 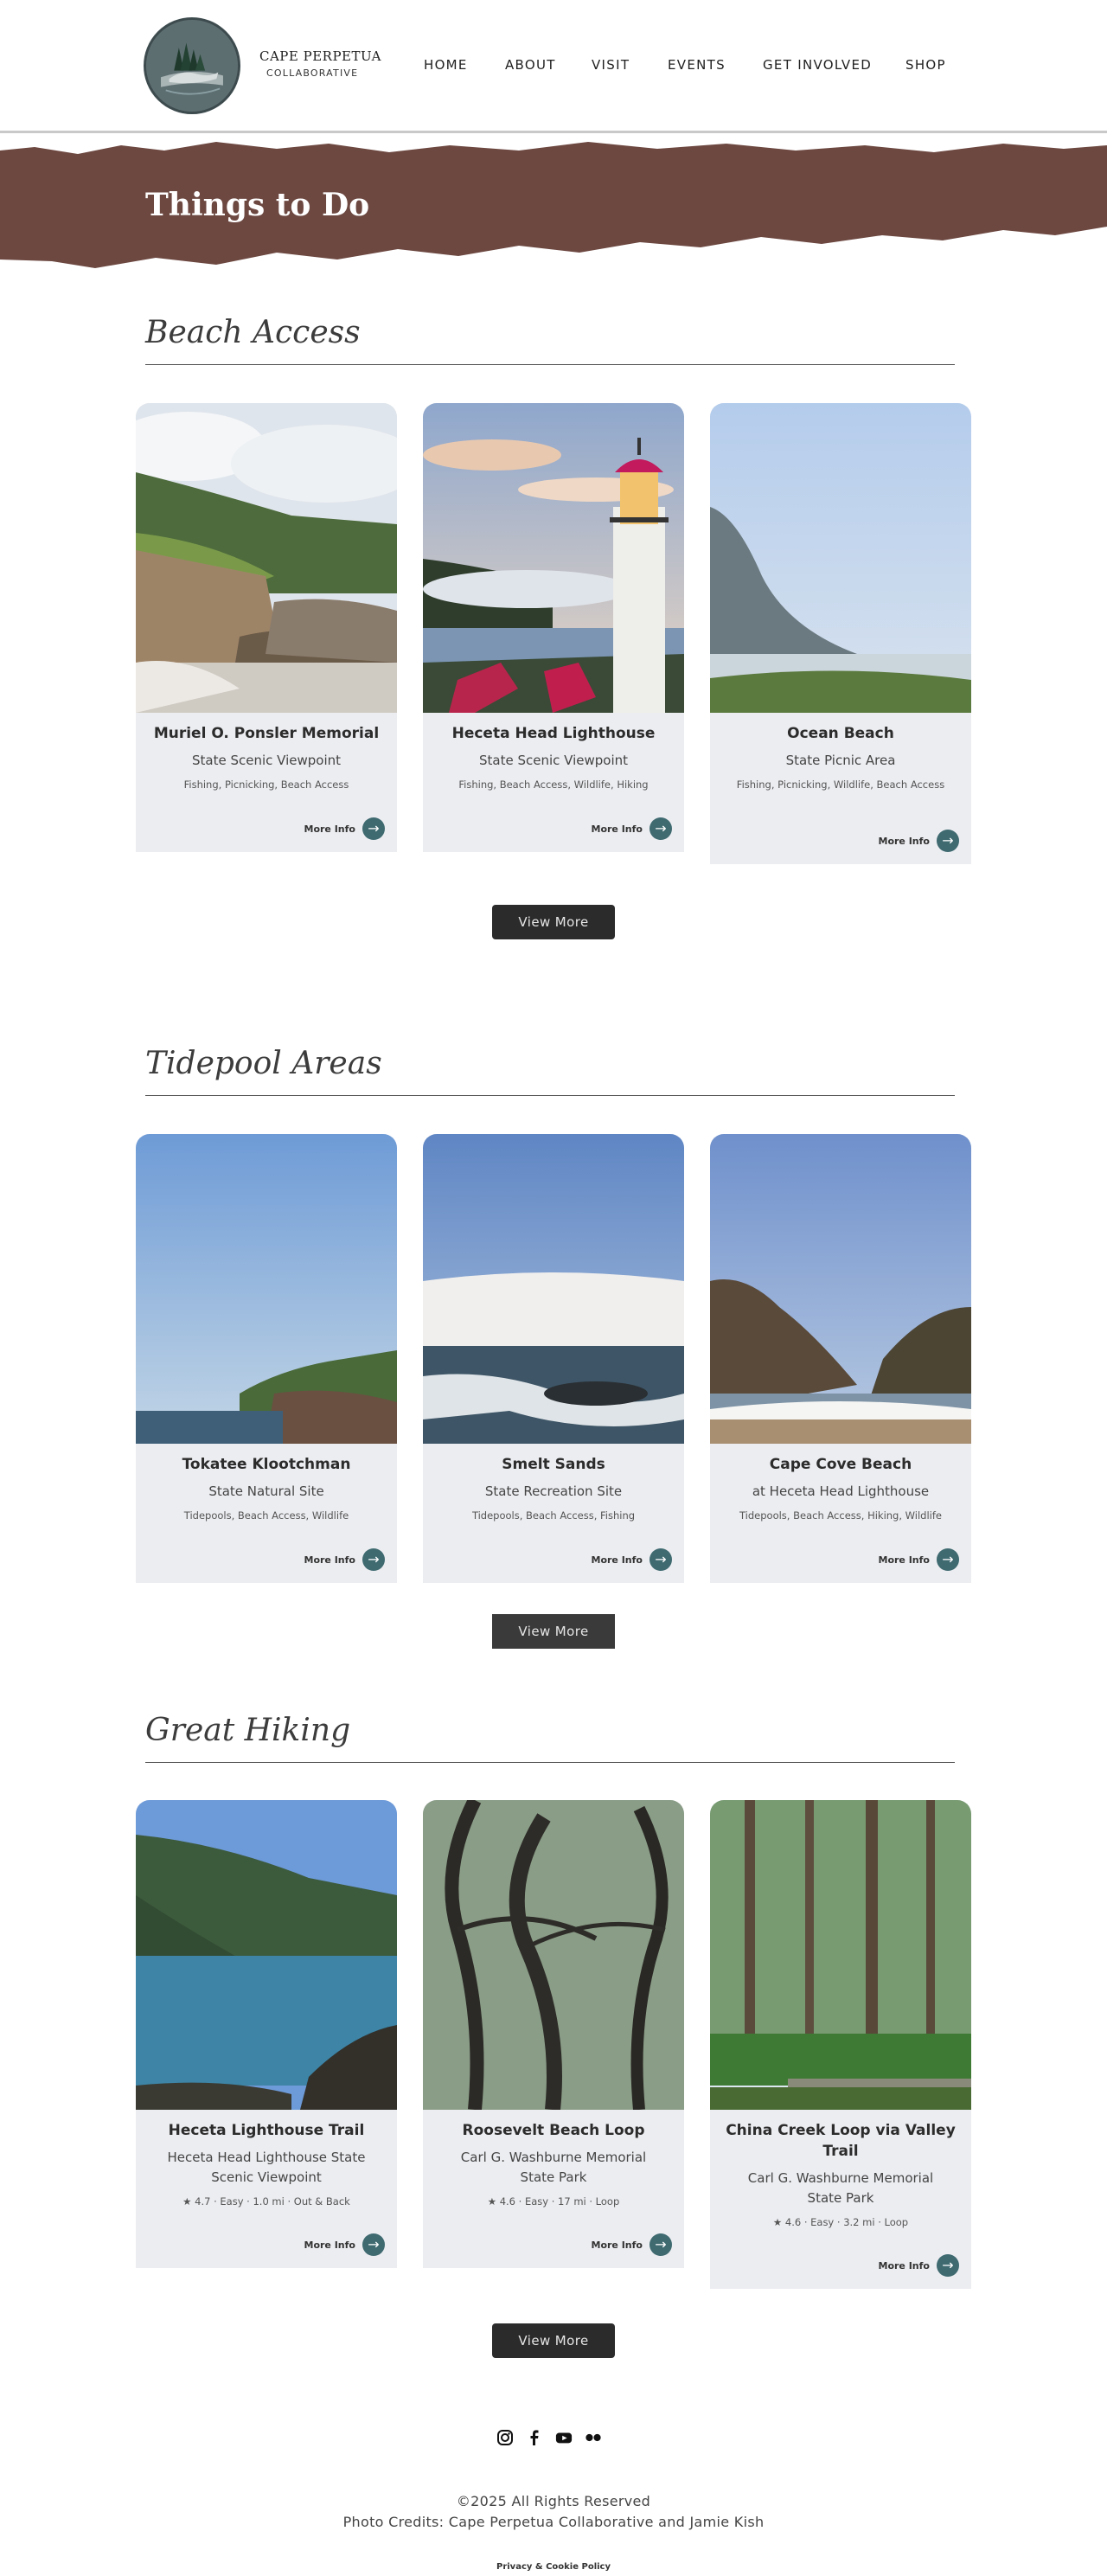 What do you see at coordinates (553, 2501) in the screenshot?
I see `copyright-text: ©2025 All Rights Reserved` at bounding box center [553, 2501].